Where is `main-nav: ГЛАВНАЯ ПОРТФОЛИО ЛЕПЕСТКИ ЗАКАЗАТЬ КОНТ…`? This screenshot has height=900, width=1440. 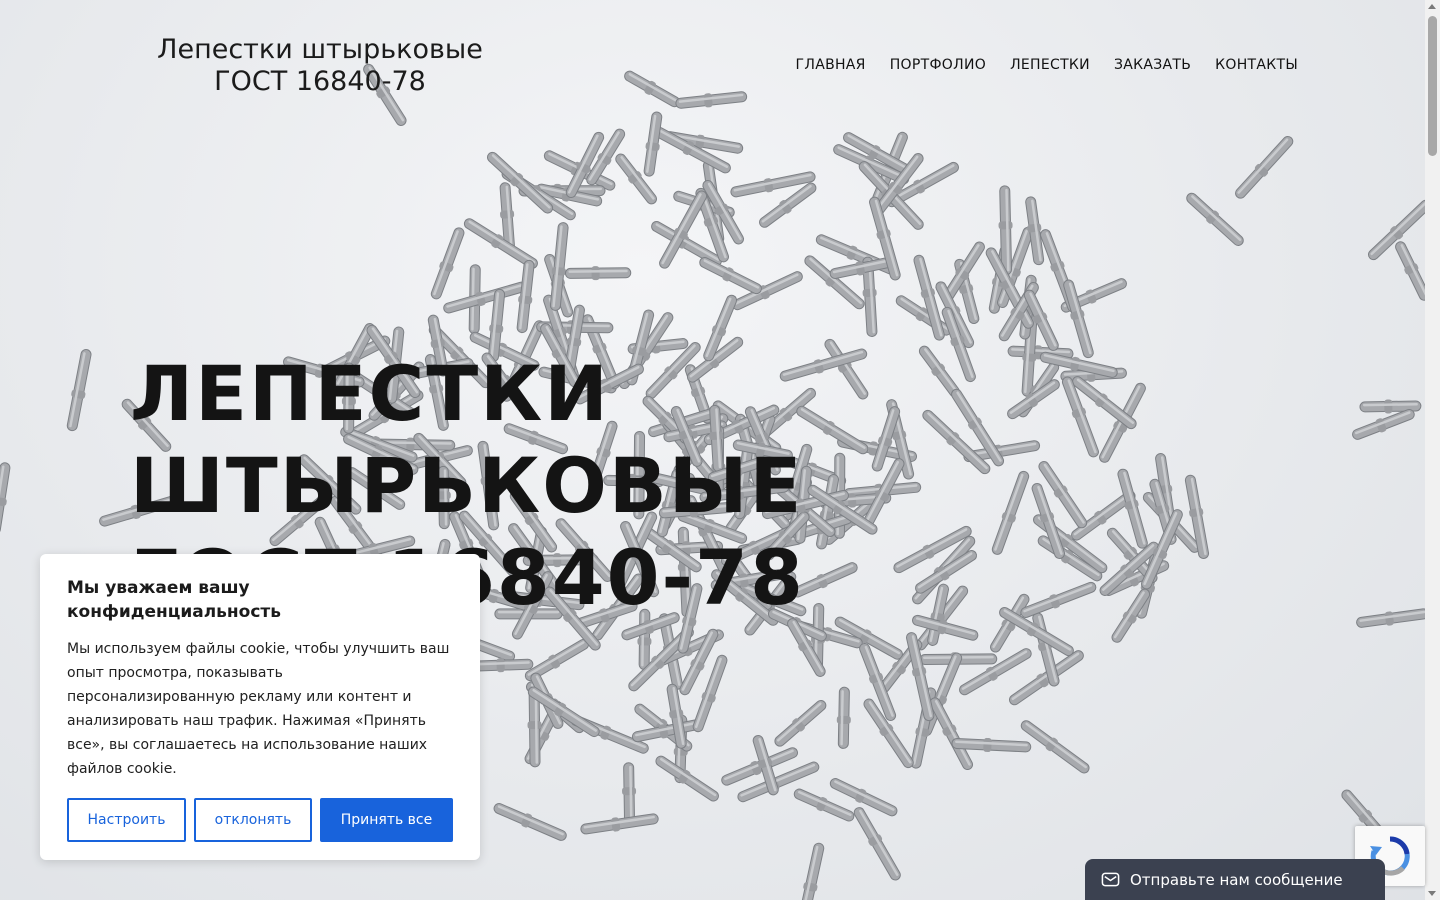 main-nav: ГЛАВНАЯ ПОРТФОЛИО ЛЕПЕСТКИ ЗАКАЗАТЬ КОНТ… is located at coordinates (1047, 65).